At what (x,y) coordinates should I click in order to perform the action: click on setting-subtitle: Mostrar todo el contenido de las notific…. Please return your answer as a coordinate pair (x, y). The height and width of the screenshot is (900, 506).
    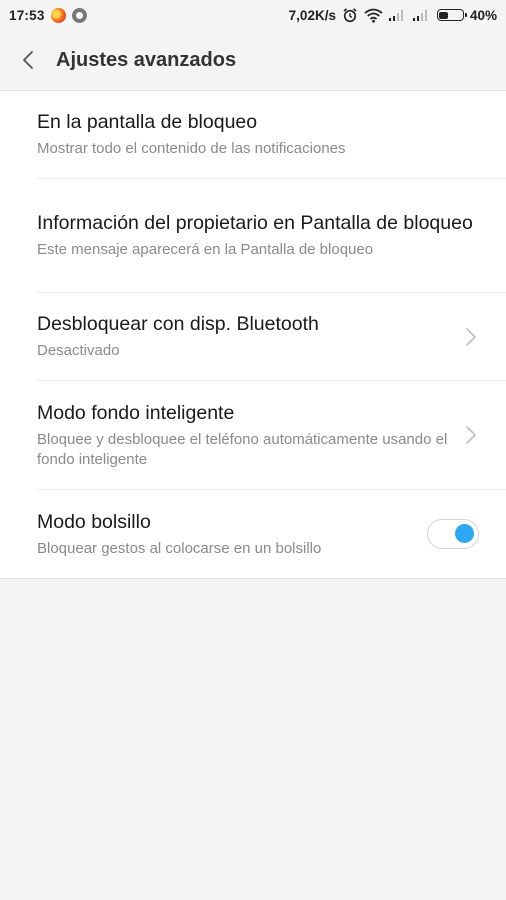
    Looking at the image, I should click on (191, 148).